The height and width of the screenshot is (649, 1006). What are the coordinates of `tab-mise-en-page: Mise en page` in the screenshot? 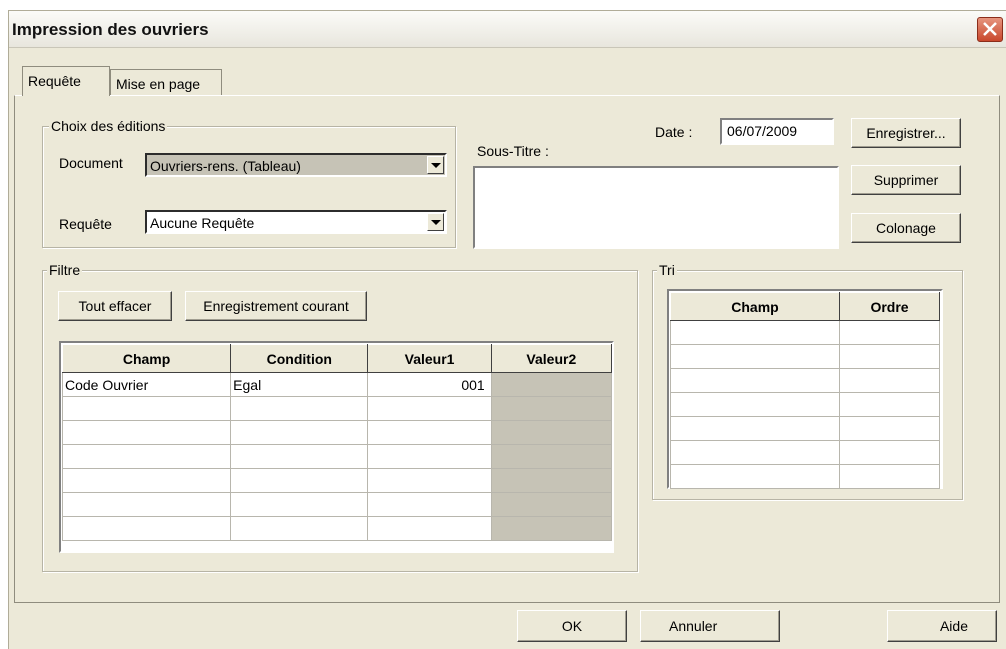 It's located at (166, 82).